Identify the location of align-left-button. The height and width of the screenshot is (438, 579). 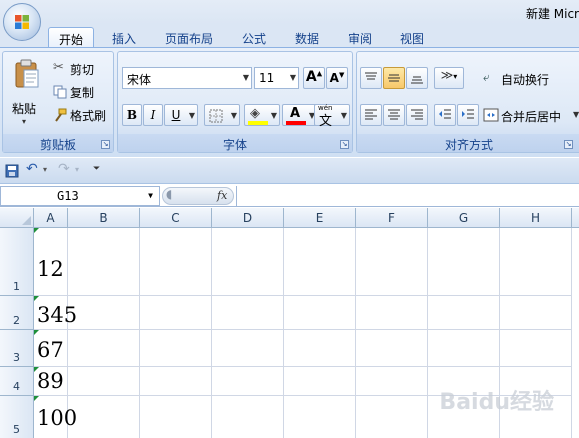
(371, 115).